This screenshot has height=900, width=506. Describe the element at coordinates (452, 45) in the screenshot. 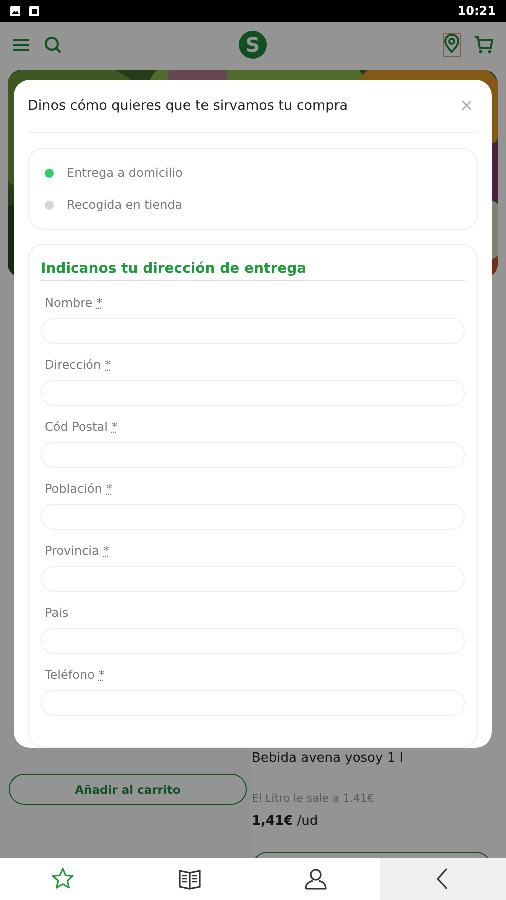

I see `location-icon` at that location.